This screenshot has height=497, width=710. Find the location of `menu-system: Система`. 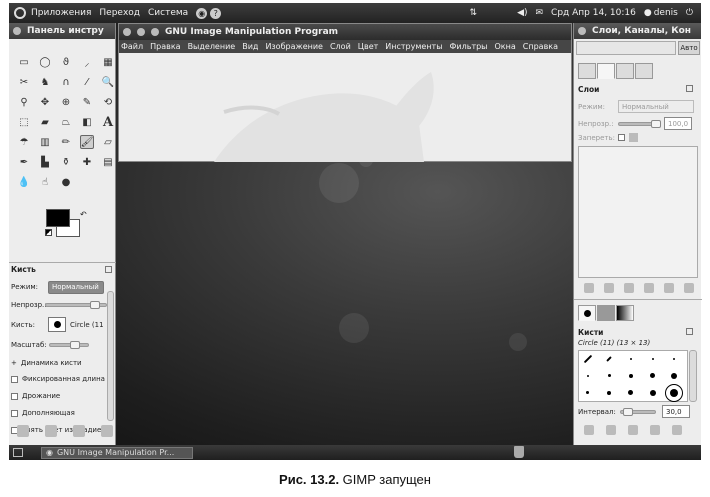

menu-system: Система is located at coordinates (168, 13).